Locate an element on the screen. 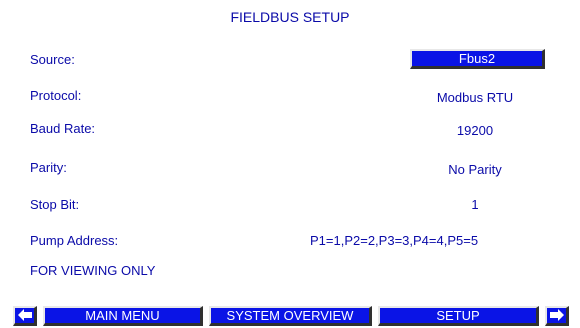 The width and height of the screenshot is (580, 328). setup-button: SETUP is located at coordinates (458, 316).